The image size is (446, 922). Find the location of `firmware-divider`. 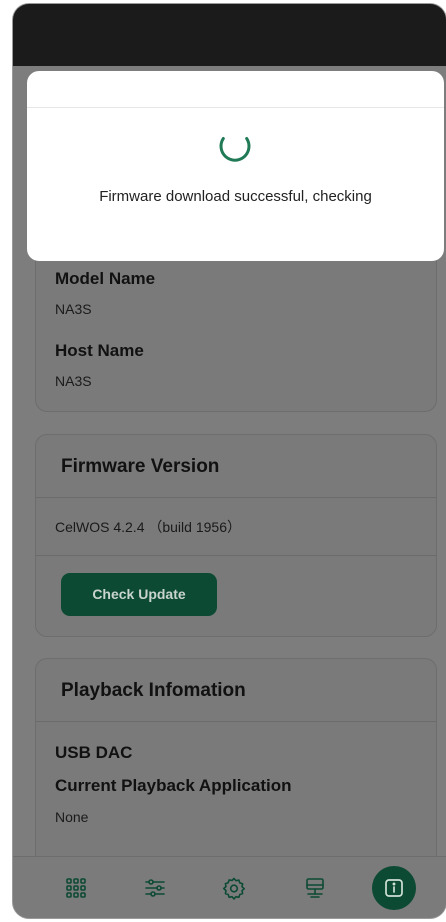

firmware-divider is located at coordinates (236, 555).